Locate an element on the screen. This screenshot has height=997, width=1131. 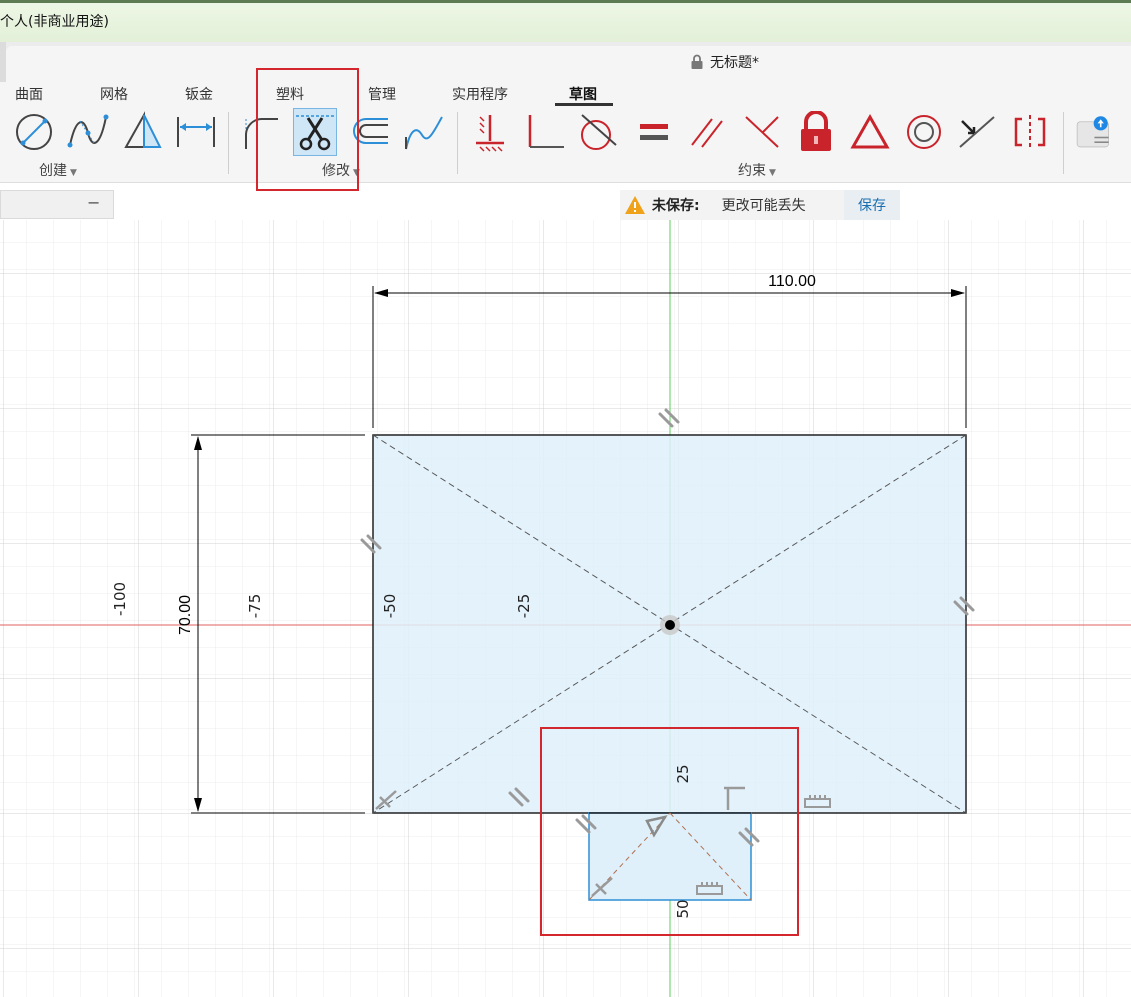
unsaved-message: 更改可能丢失 is located at coordinates (763, 206).